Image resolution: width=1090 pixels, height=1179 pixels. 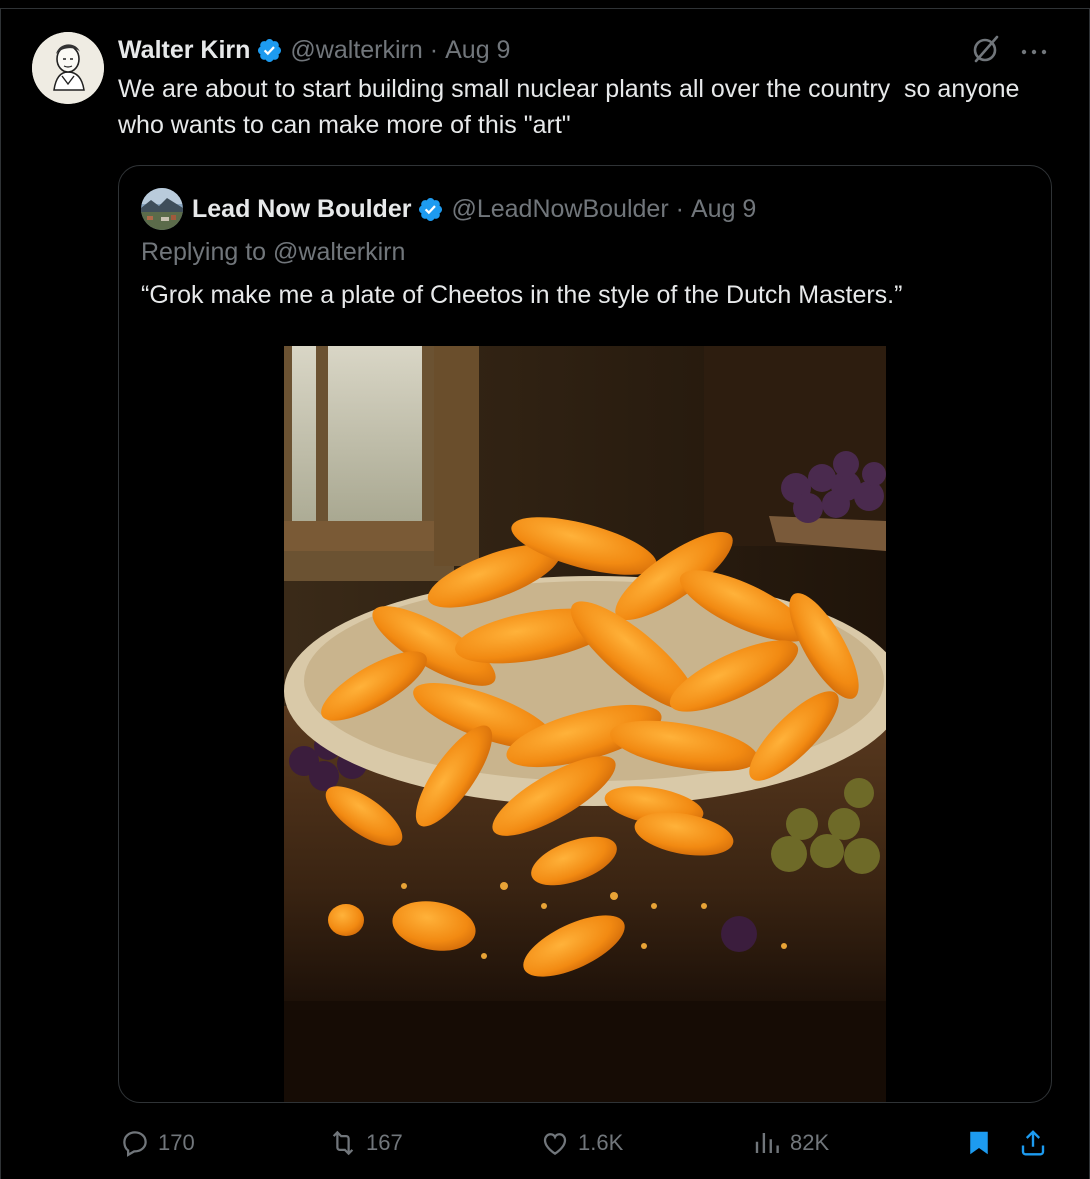 I want to click on replying-prefix: Replying to, so click(x=204, y=252).